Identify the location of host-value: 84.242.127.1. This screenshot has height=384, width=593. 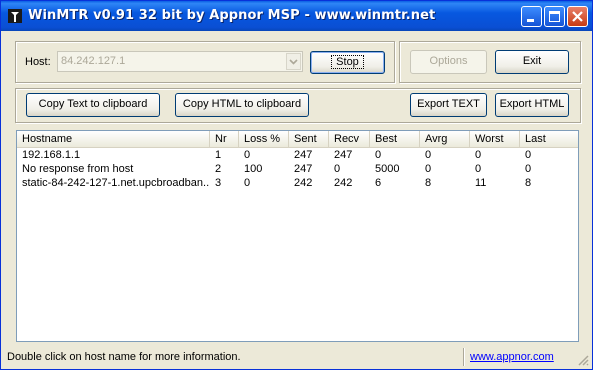
(93, 61).